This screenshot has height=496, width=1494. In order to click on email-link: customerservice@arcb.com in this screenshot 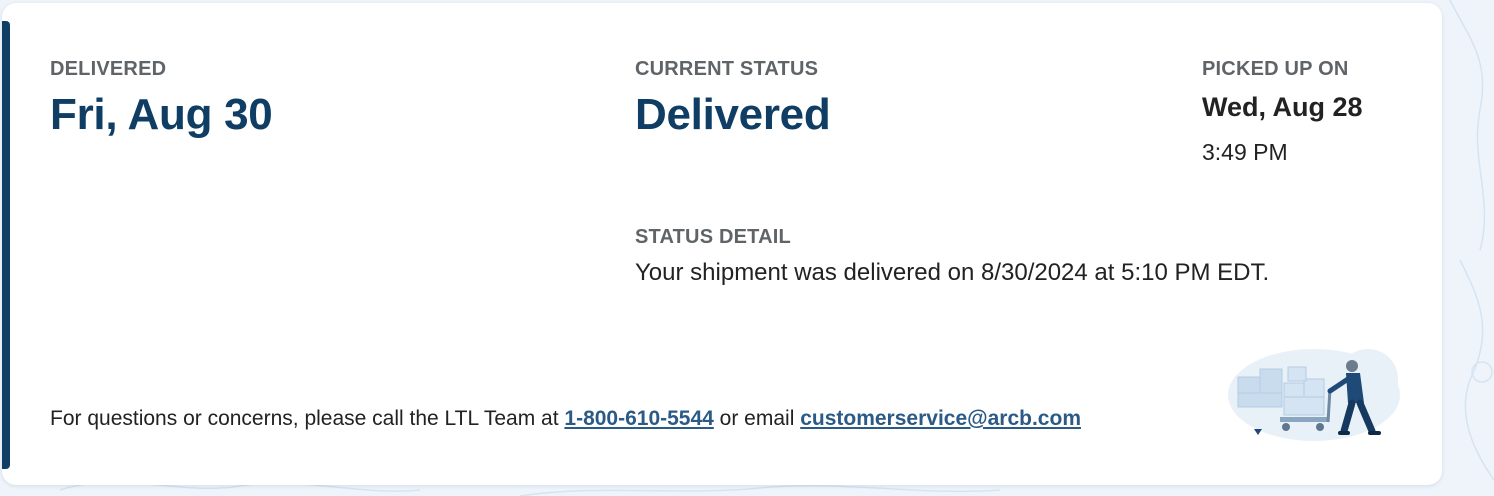, I will do `click(940, 418)`.